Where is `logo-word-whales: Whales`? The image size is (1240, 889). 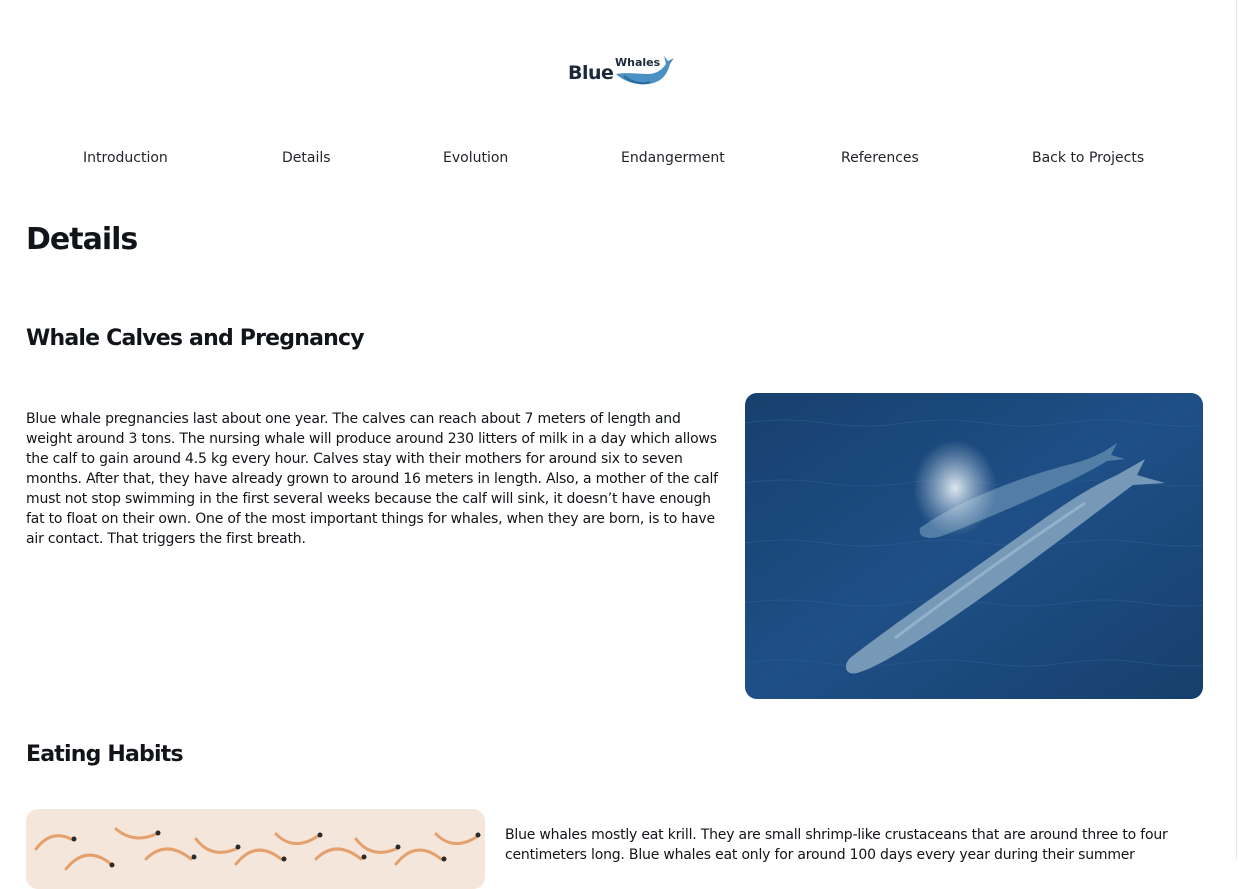
logo-word-whales: Whales is located at coordinates (638, 62).